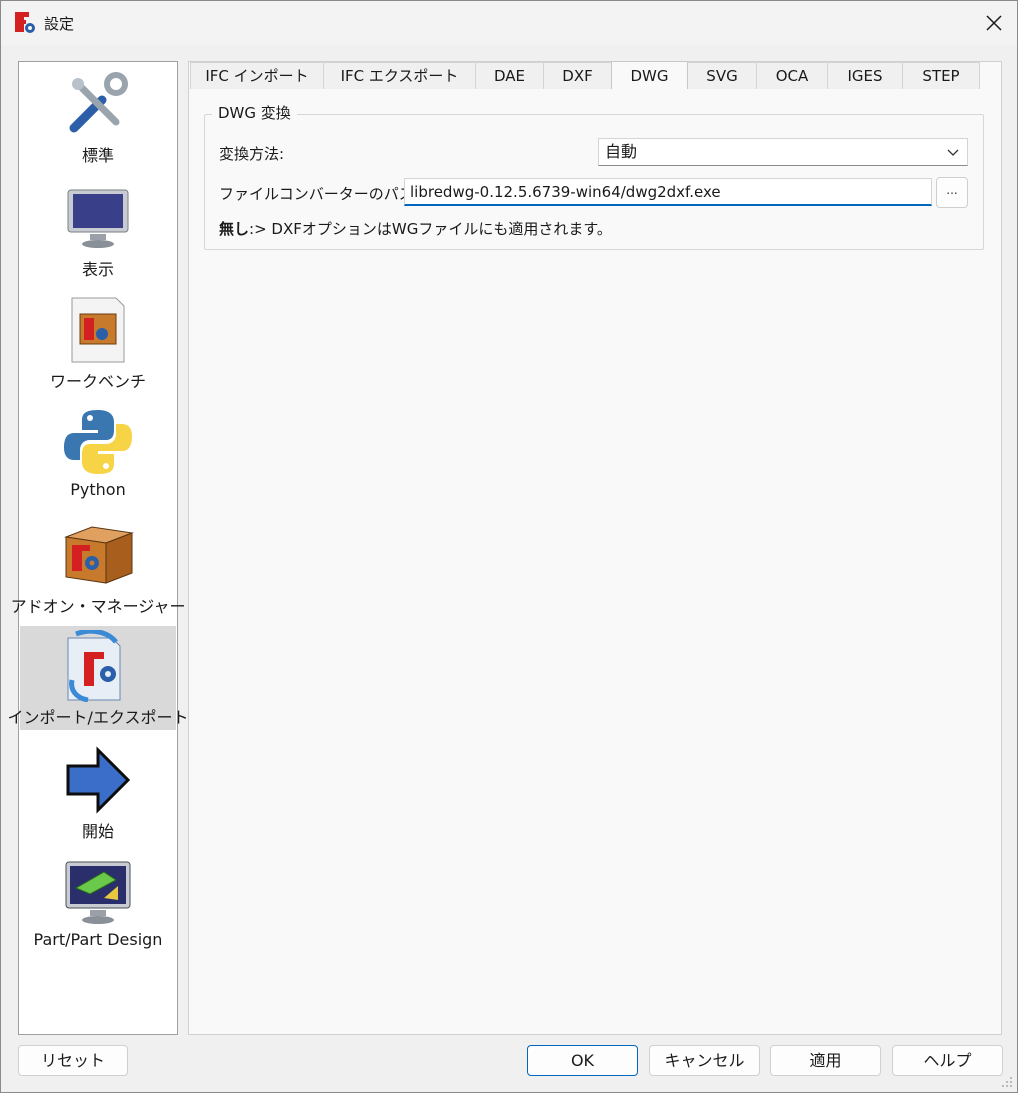 The width and height of the screenshot is (1018, 1093). Describe the element at coordinates (254, 112) in the screenshot. I see `group-title: DWG 変換` at that location.